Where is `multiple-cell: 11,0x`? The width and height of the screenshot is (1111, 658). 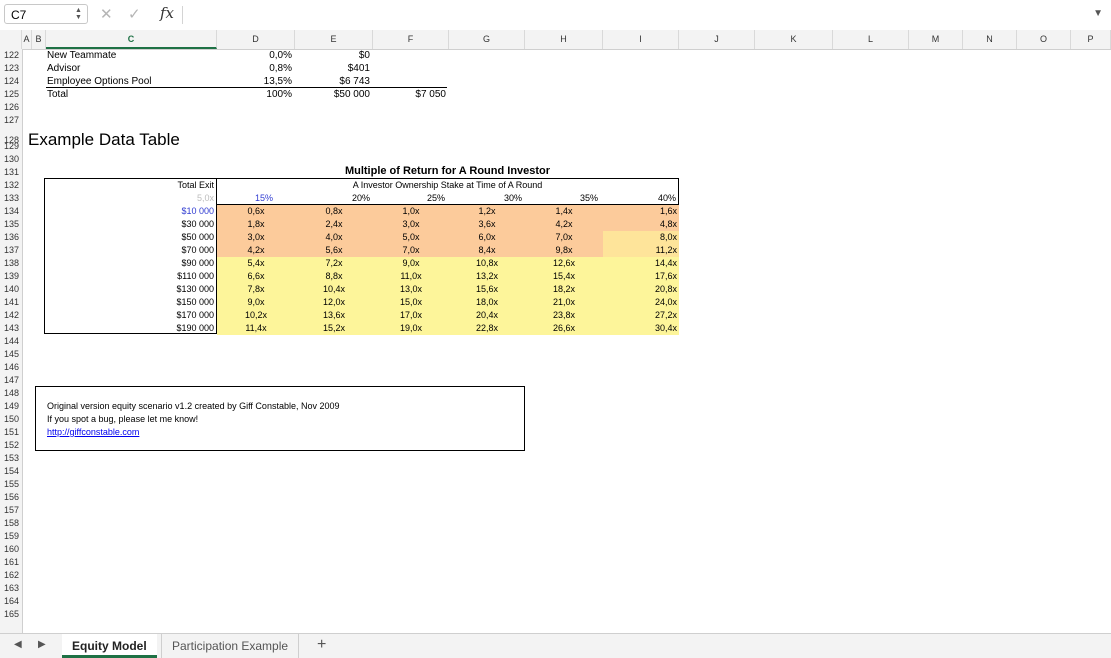
multiple-cell: 11,0x is located at coordinates (411, 276).